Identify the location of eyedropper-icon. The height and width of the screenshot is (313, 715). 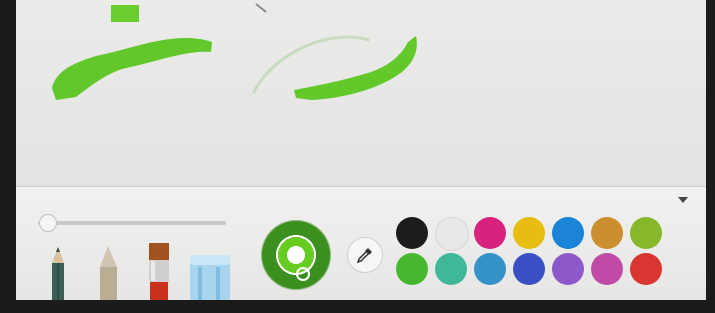
(364, 256).